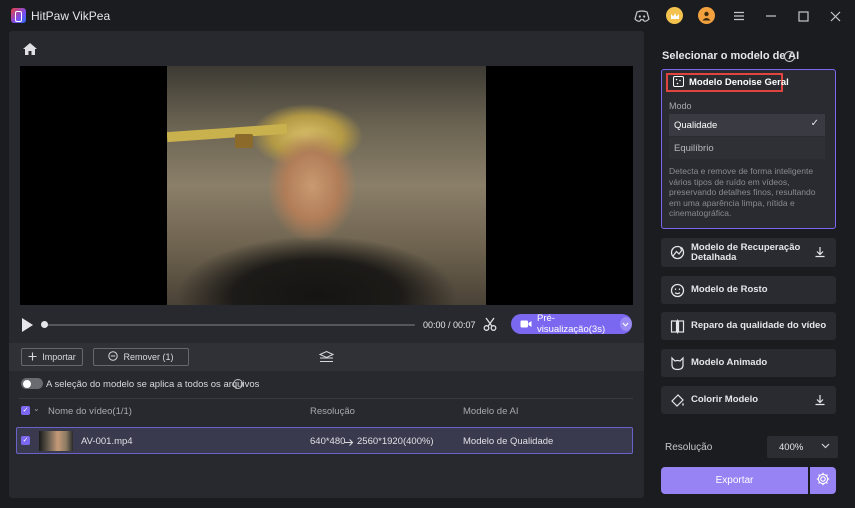  I want to click on detail-recovery-icon, so click(677, 252).